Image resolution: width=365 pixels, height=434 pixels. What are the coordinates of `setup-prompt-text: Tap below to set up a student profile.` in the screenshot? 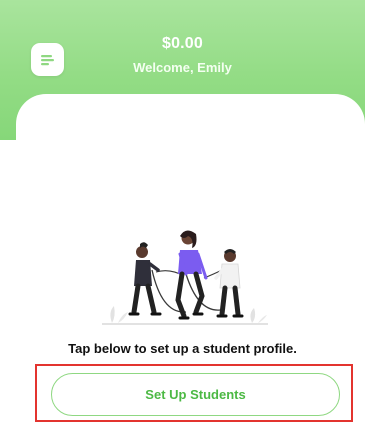 It's located at (182, 348).